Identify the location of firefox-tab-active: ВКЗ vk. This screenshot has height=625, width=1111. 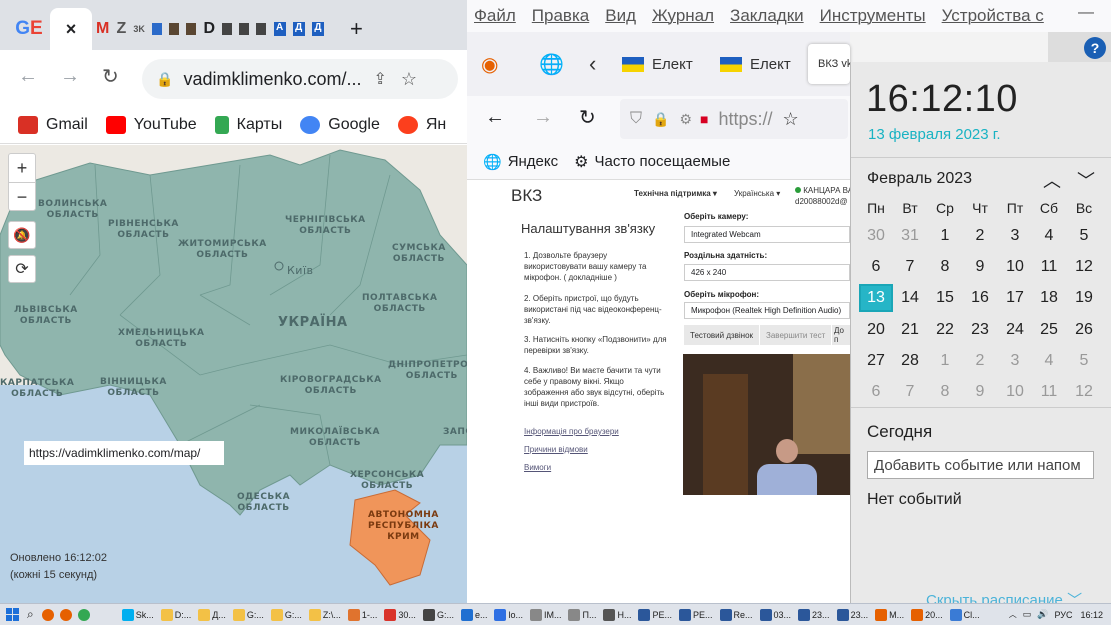
(829, 64).